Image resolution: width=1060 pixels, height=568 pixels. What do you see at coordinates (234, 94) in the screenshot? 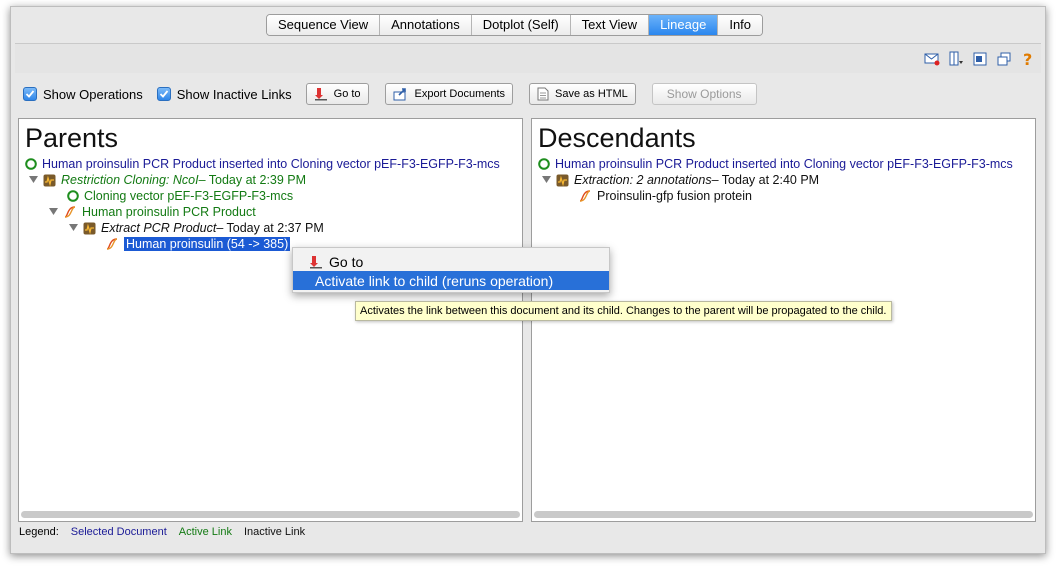
I see `show-inactive-links-label: Show Inactive Links` at bounding box center [234, 94].